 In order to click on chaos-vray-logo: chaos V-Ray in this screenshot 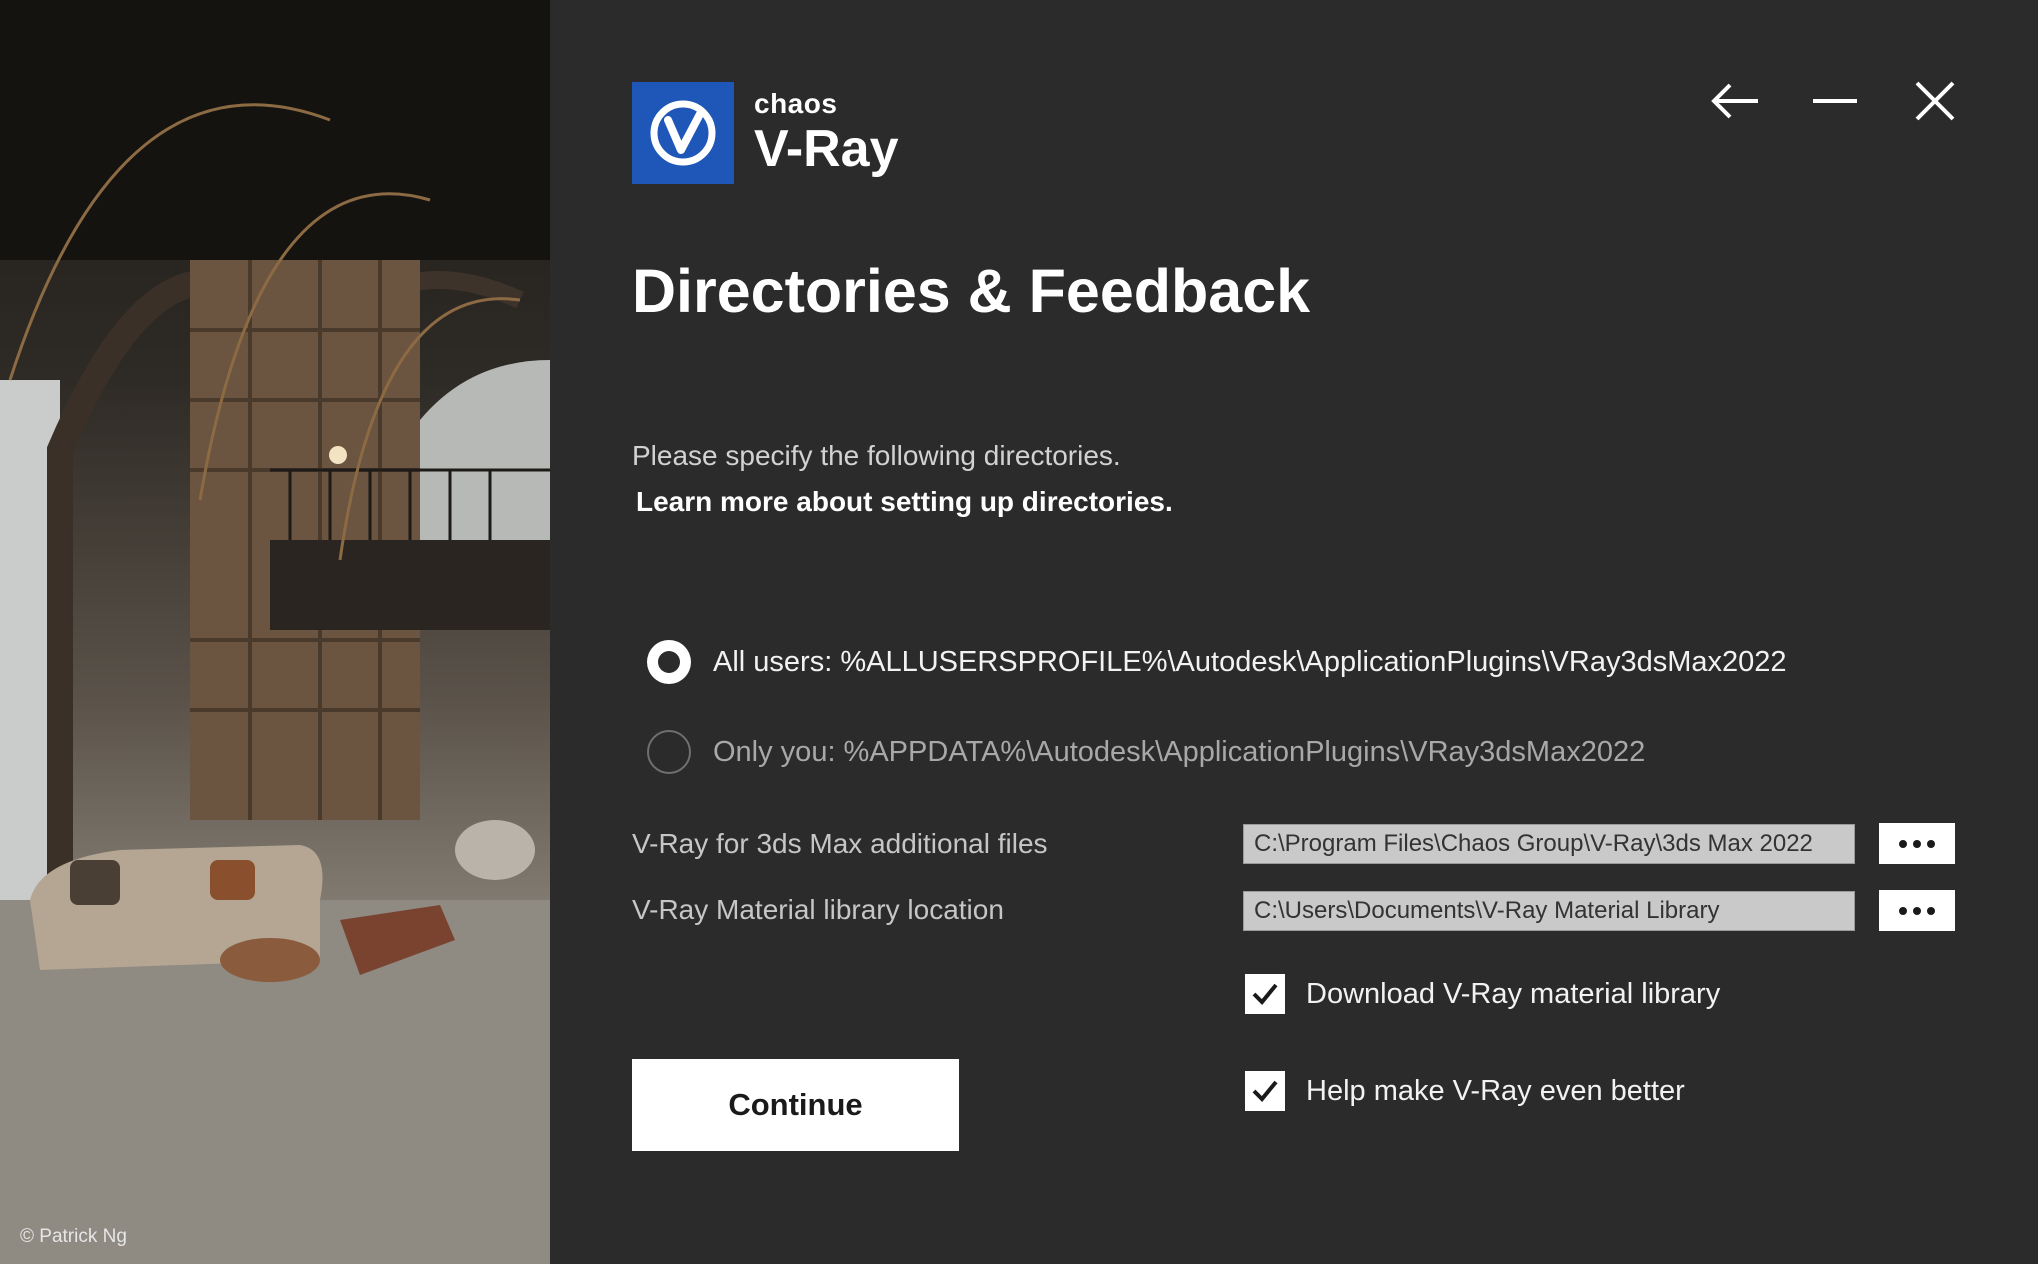, I will do `click(765, 133)`.